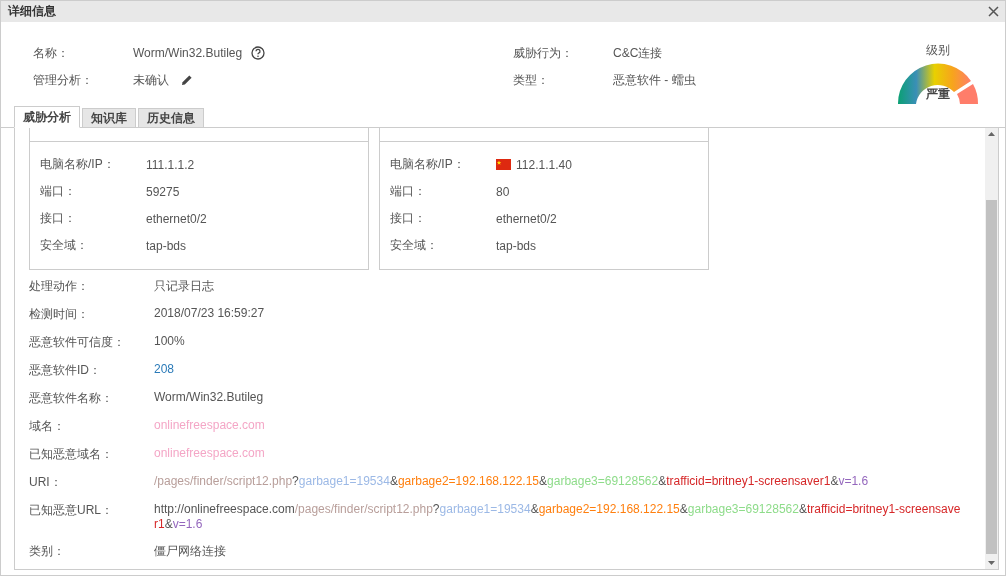 The height and width of the screenshot is (576, 1006). Describe the element at coordinates (71, 510) in the screenshot. I see `field-label: 已知恶意URL：` at that location.